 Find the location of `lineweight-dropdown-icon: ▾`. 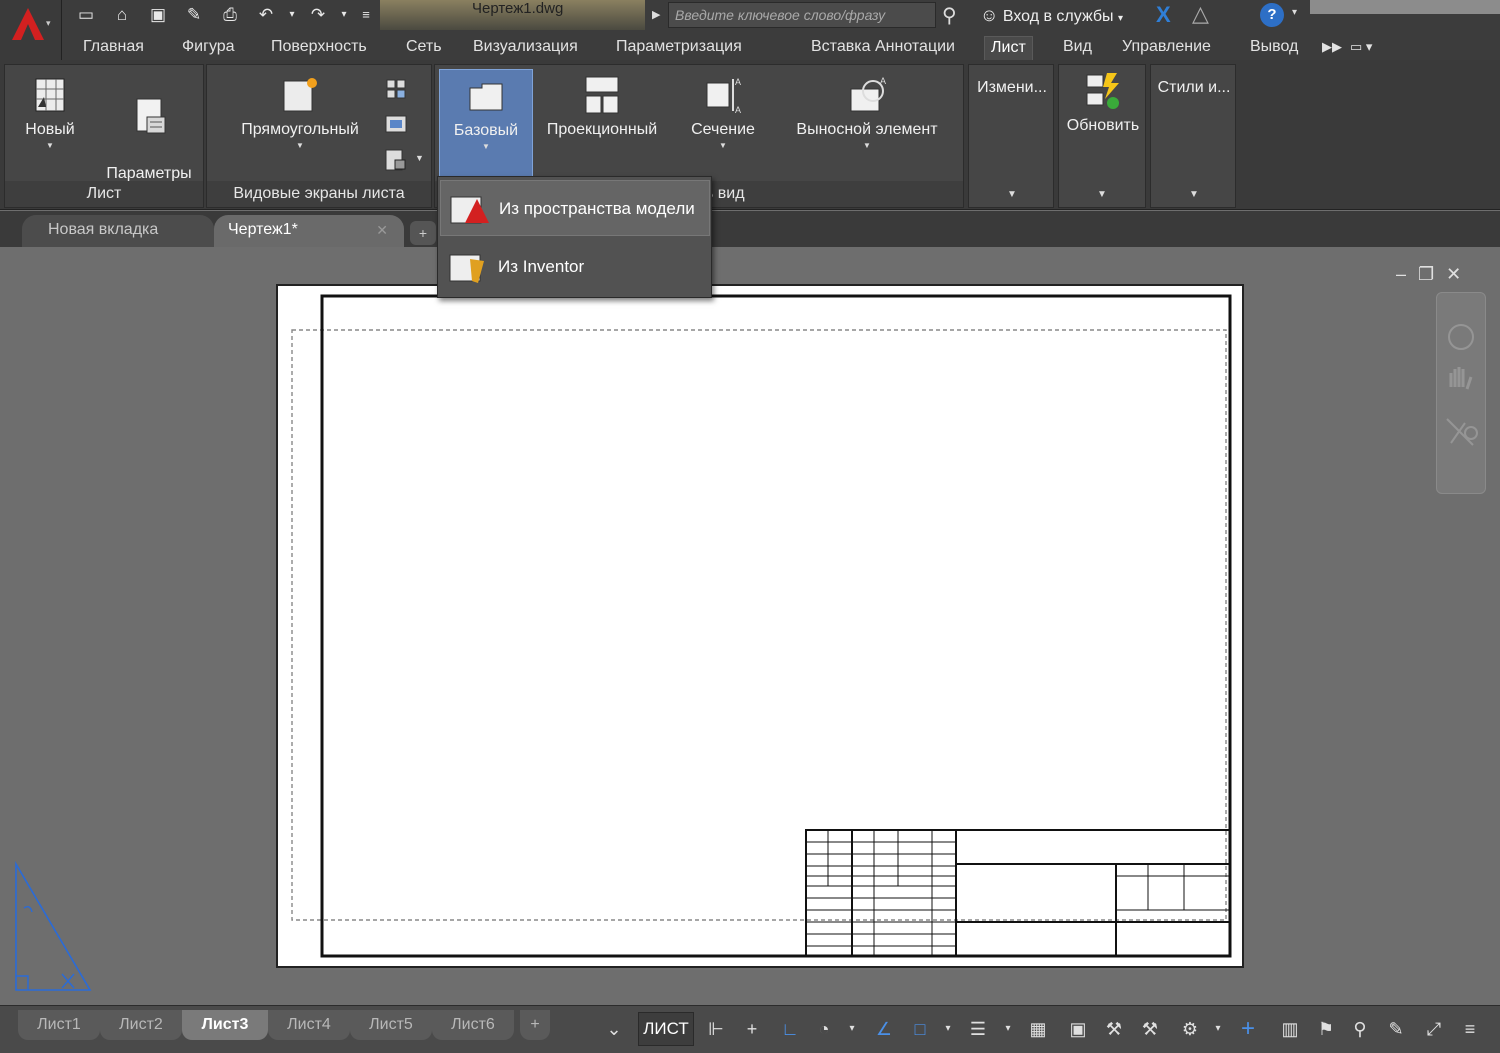

lineweight-dropdown-icon: ▾ is located at coordinates (1008, 1029).